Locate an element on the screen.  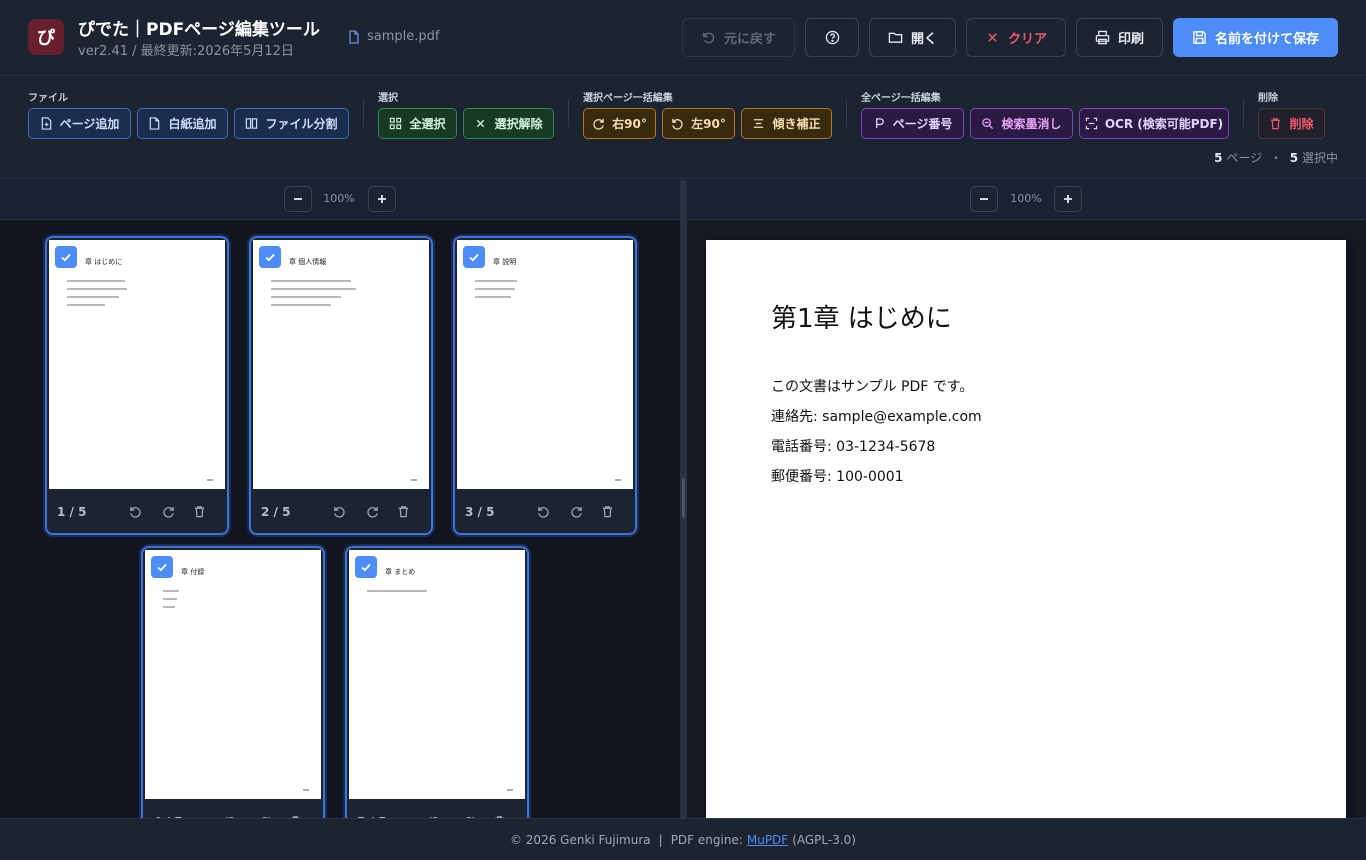
save-as-button: 名前を付けて保存 is located at coordinates (1255, 37).